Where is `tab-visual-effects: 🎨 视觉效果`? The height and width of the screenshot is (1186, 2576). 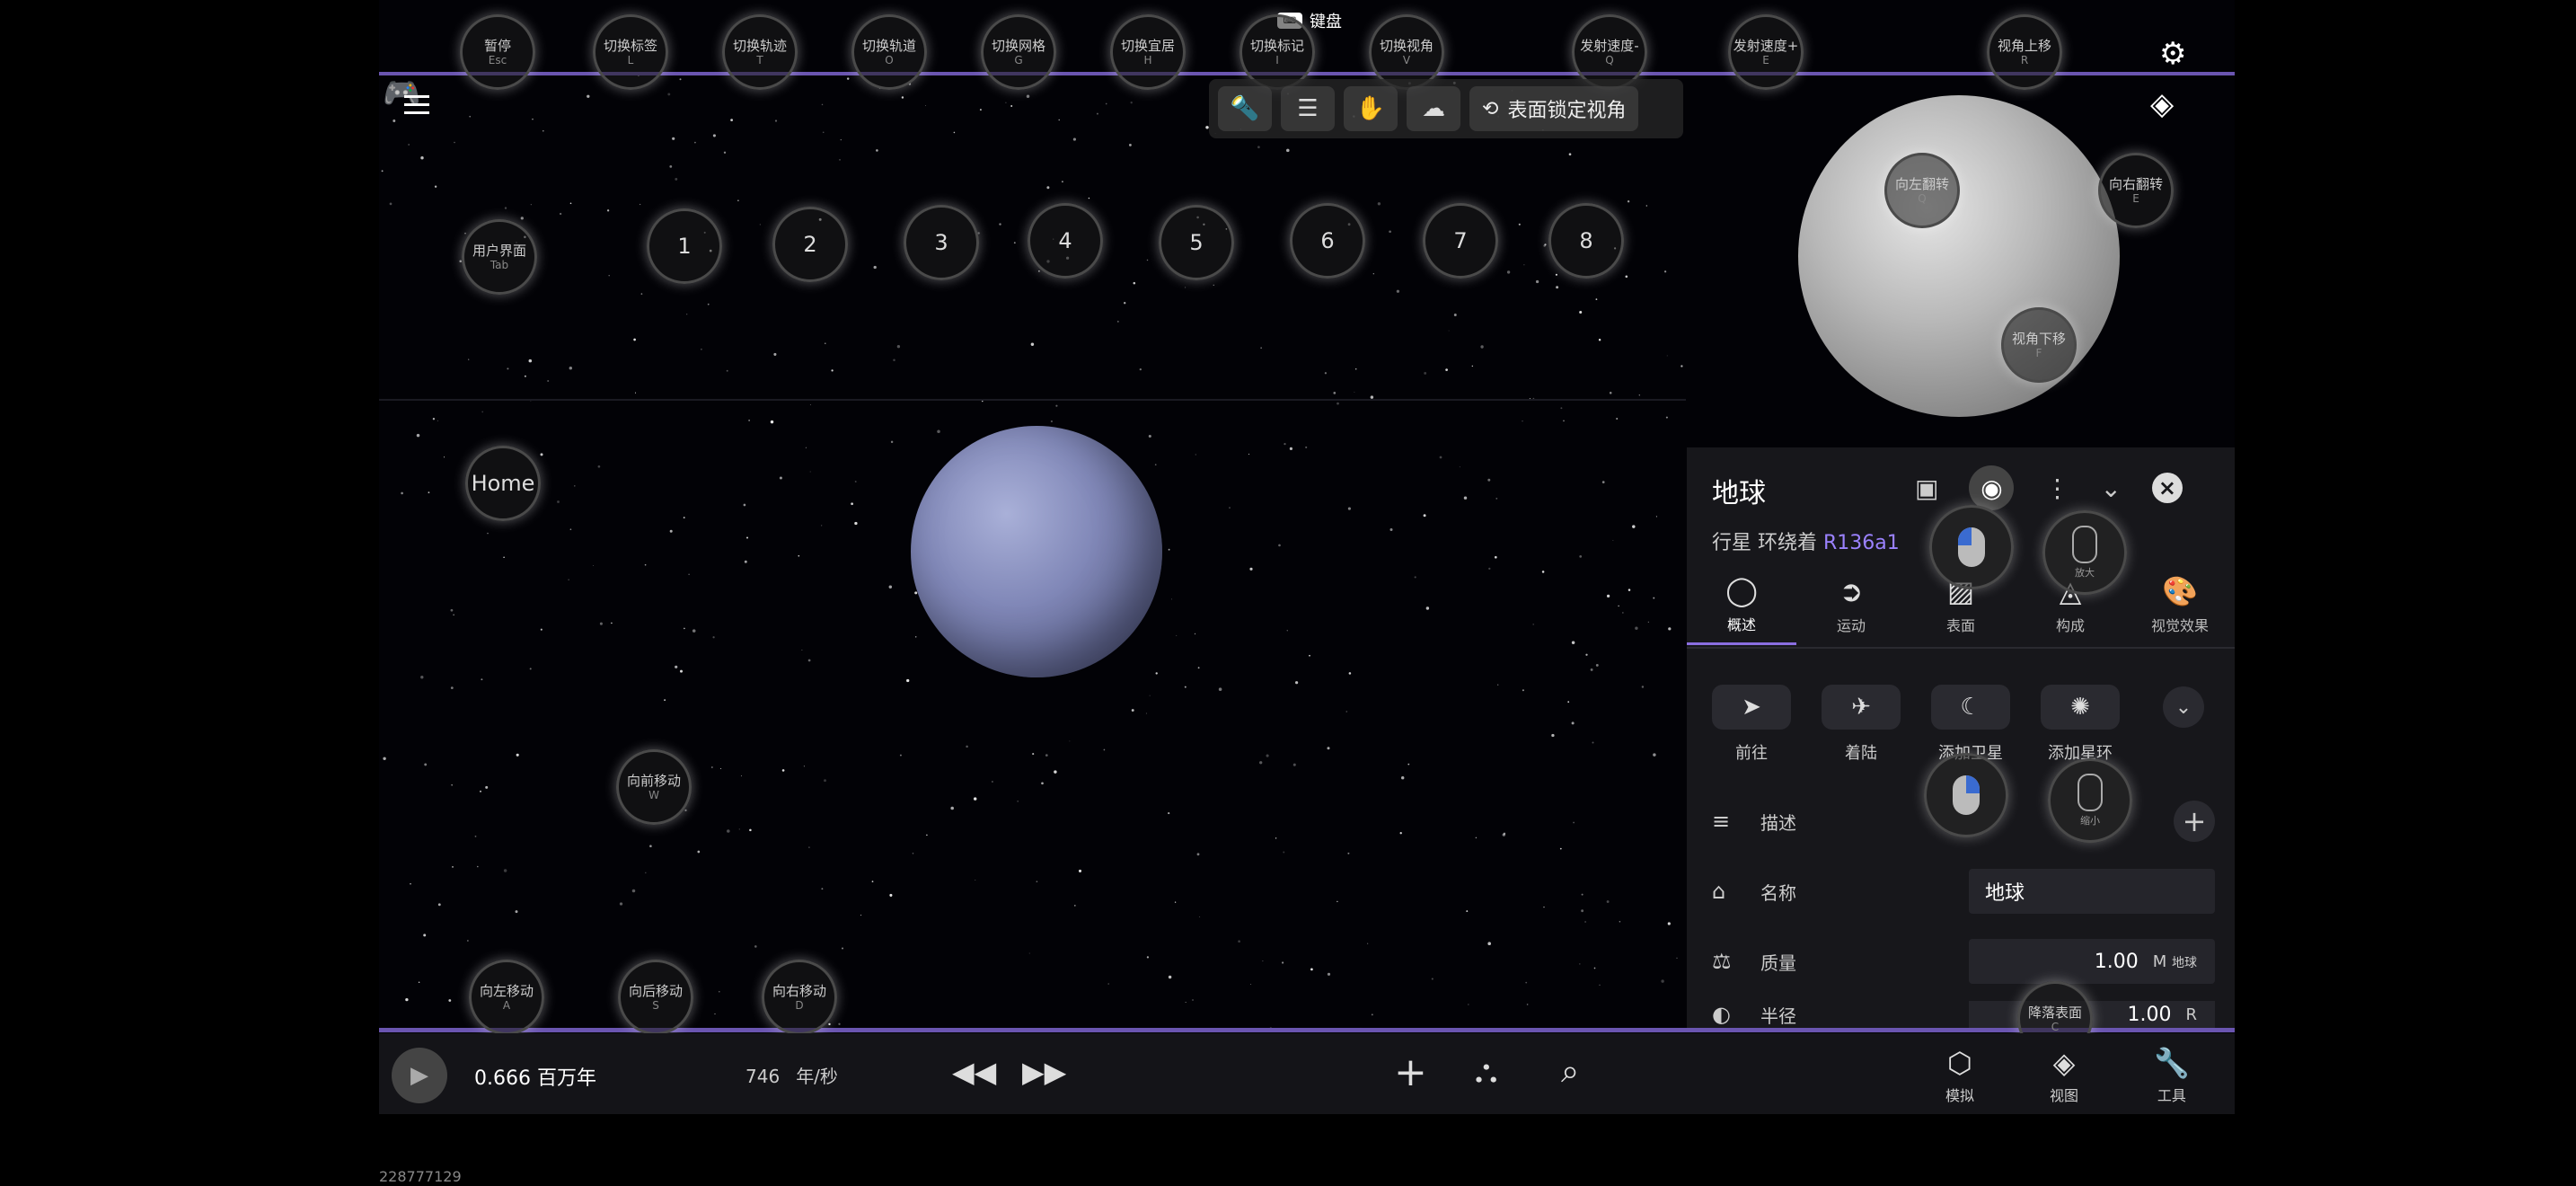 tab-visual-effects: 🎨 视觉效果 is located at coordinates (2180, 604).